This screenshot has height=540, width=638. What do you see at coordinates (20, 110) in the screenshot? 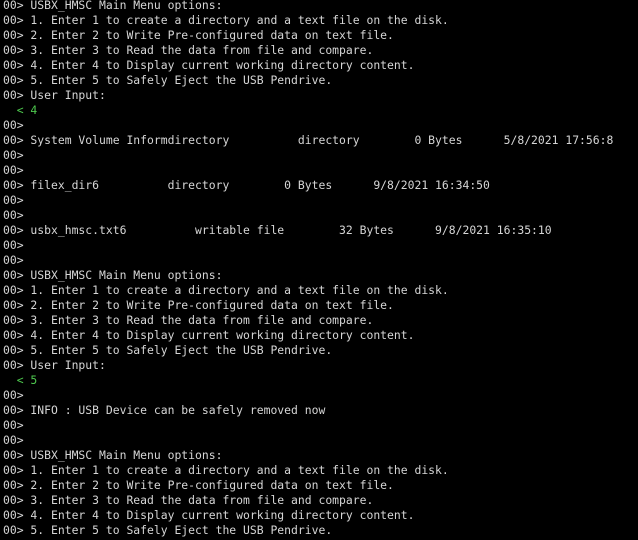
I see `user-input-echo: < 4` at bounding box center [20, 110].